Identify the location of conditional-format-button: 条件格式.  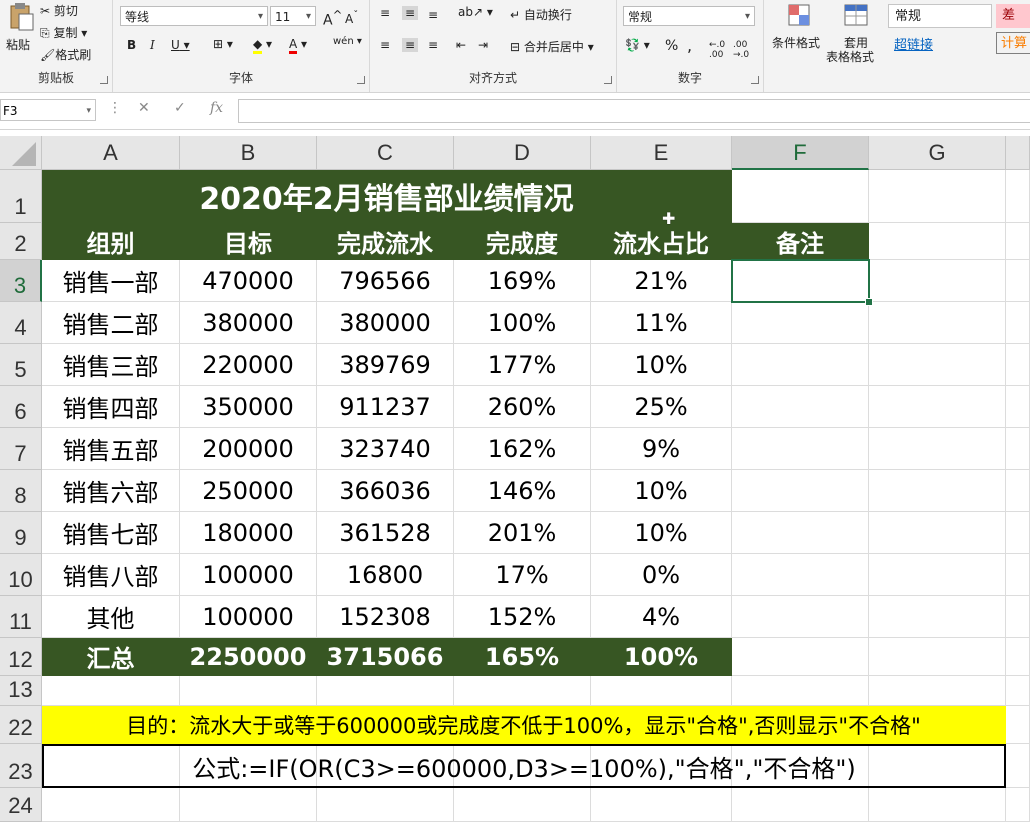
(796, 42).